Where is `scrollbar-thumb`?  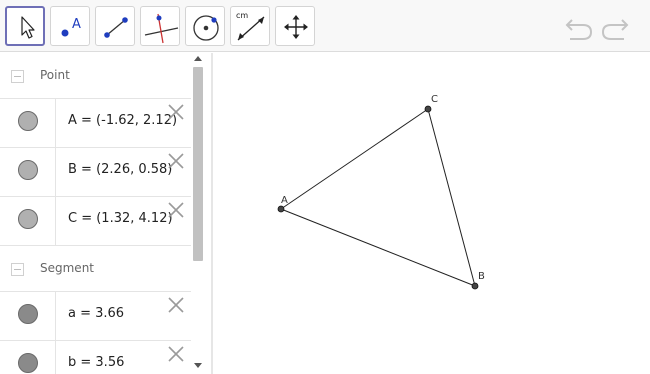 scrollbar-thumb is located at coordinates (198, 164).